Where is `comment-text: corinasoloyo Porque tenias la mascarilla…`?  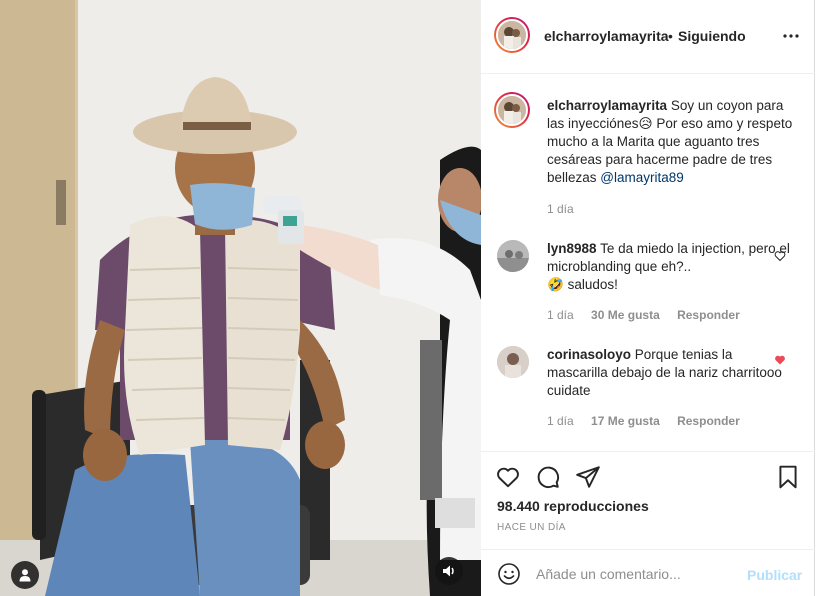 comment-text: corinasoloyo Porque tenias la mascarilla… is located at coordinates (670, 373).